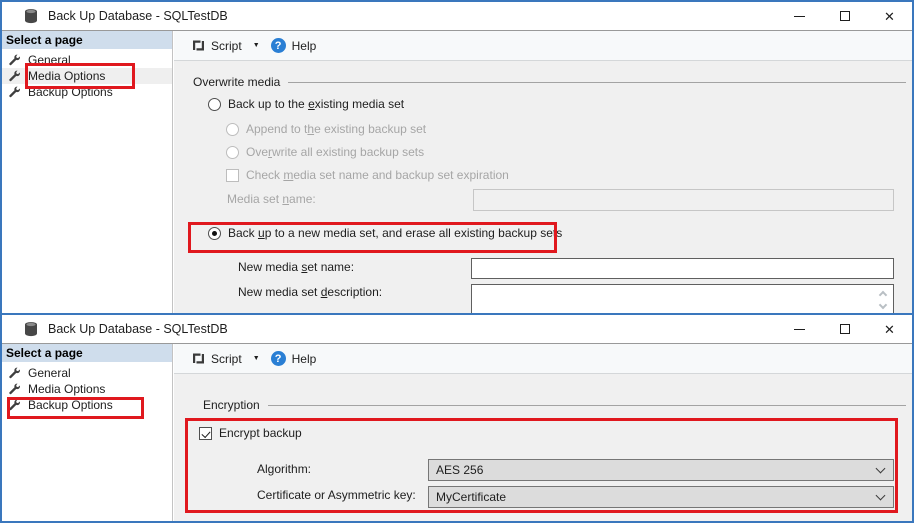 The height and width of the screenshot is (530, 917). I want to click on radio-label: Append to the existing backup set, so click(336, 129).